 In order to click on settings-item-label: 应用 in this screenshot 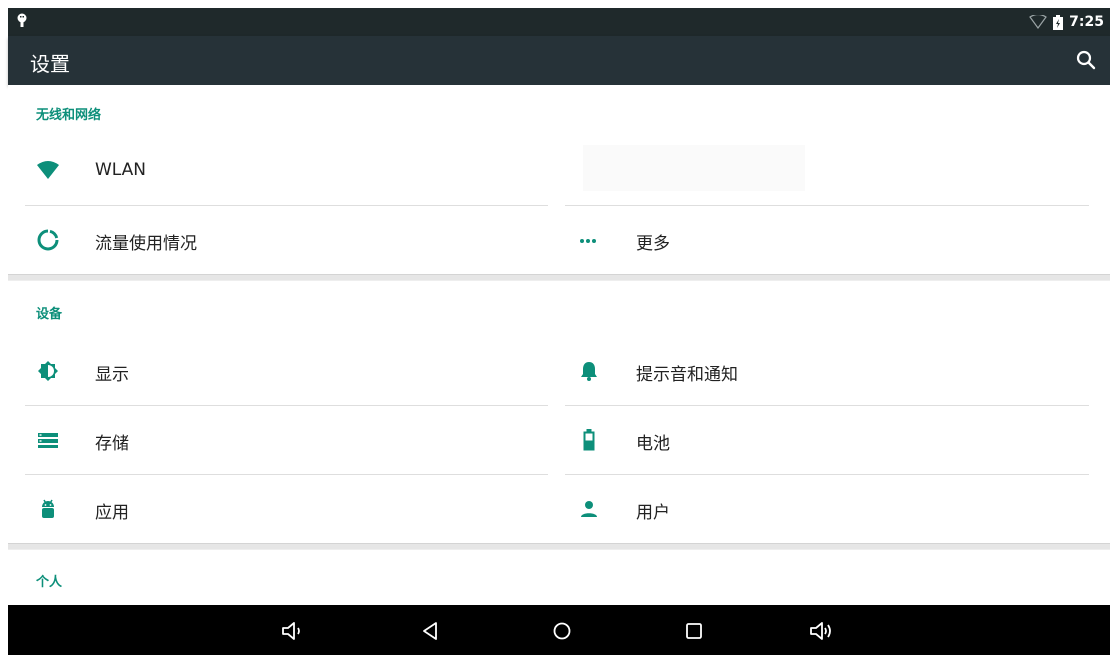, I will do `click(112, 513)`.